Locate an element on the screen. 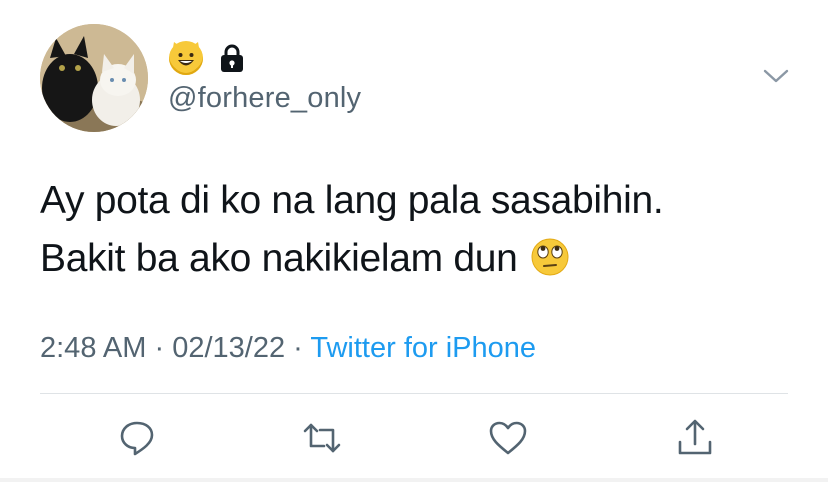 This screenshot has width=828, height=482. user-handle: @forhere_only is located at coordinates (264, 98).